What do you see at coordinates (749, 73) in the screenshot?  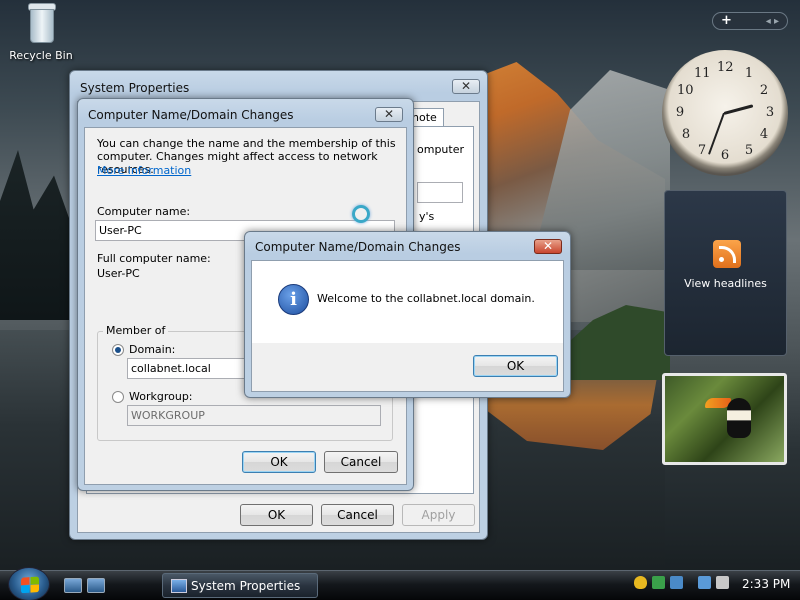 I see `clock-numeral: 1` at bounding box center [749, 73].